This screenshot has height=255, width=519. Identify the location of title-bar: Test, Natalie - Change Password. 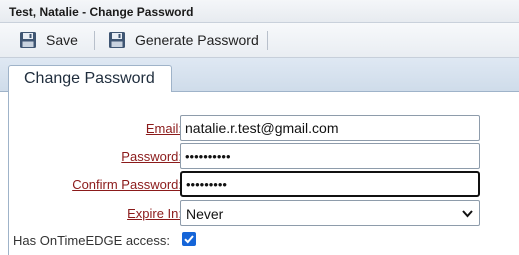
(259, 11).